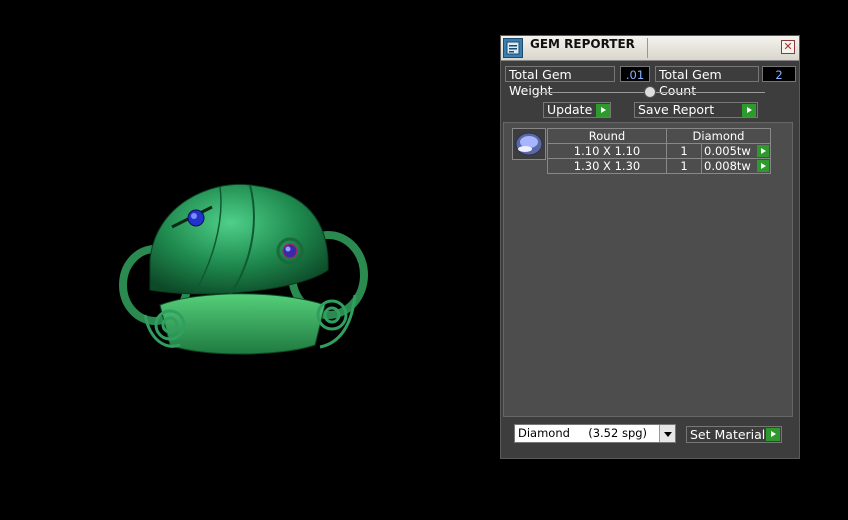 The image size is (848, 520). I want to click on gem-size: 1.30 X 1.30, so click(607, 166).